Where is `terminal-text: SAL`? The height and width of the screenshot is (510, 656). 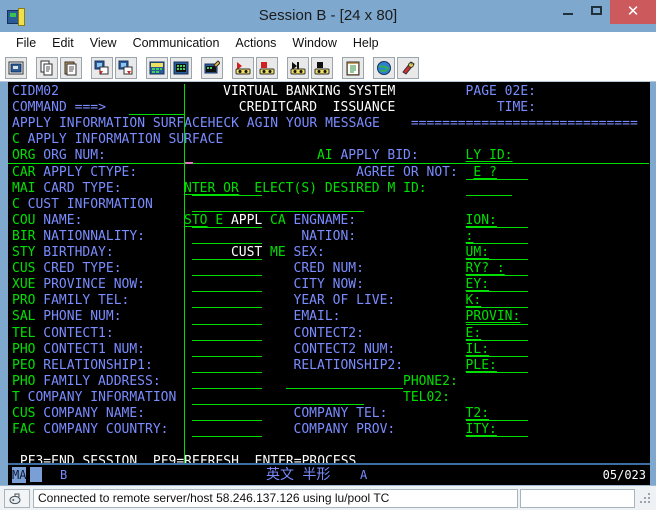 terminal-text: SAL is located at coordinates (24, 317).